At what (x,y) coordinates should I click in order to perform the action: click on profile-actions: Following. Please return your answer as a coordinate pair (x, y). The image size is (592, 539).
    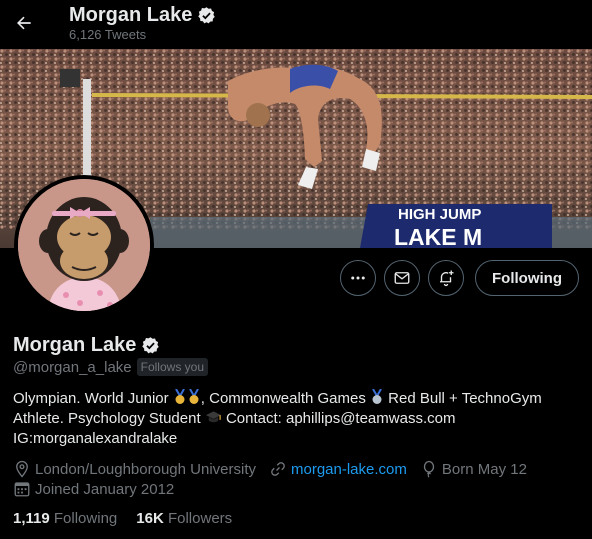
    Looking at the image, I should click on (459, 278).